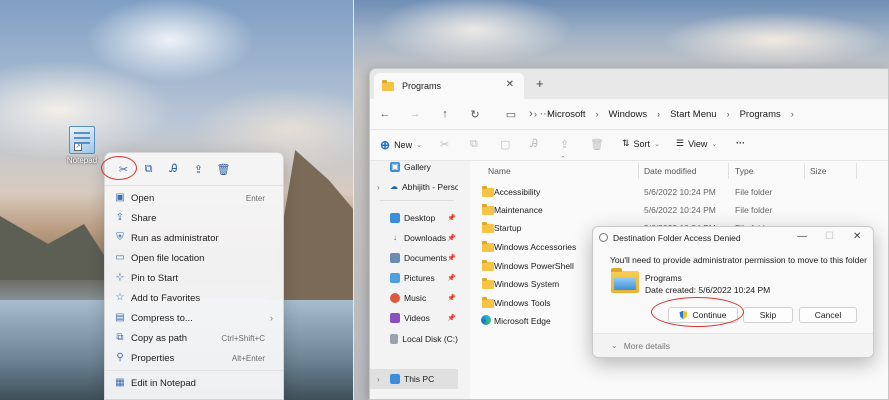 The height and width of the screenshot is (400, 889). Describe the element at coordinates (760, 114) in the screenshot. I see `breadcrumb-programs: Programs` at that location.